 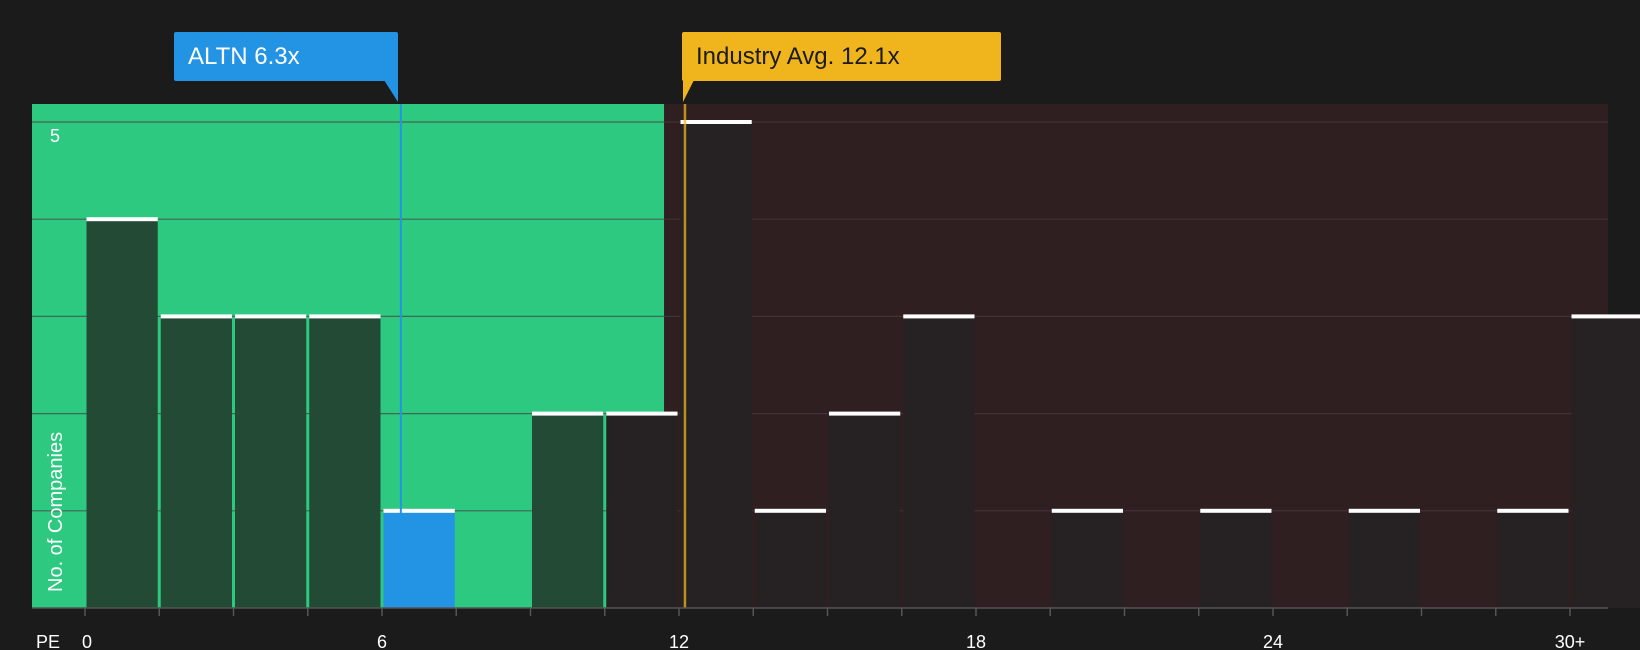 What do you see at coordinates (87, 641) in the screenshot?
I see `x-tick-label: 0` at bounding box center [87, 641].